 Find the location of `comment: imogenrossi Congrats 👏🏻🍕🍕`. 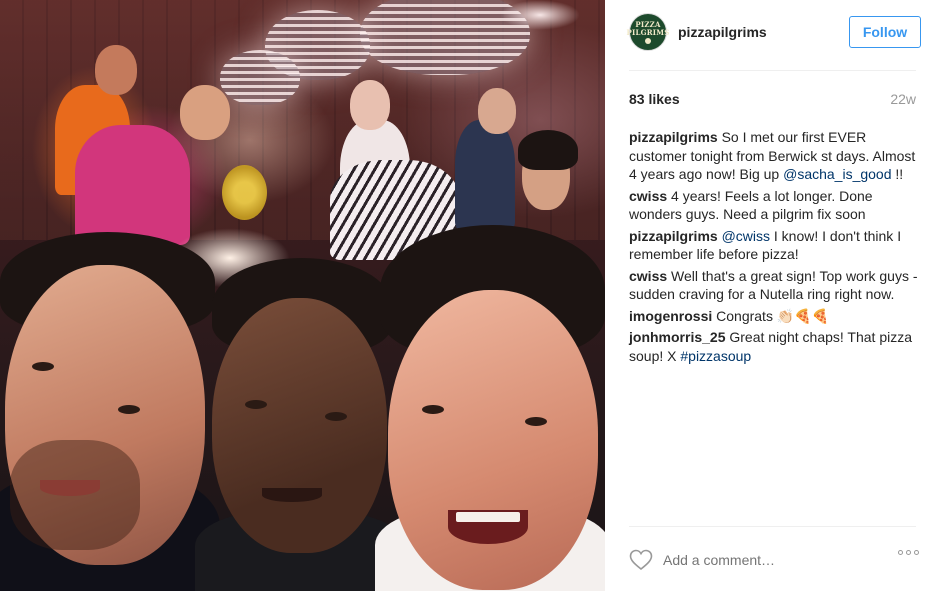

comment: imogenrossi Congrats 👏🏻🍕🍕 is located at coordinates (774, 316).